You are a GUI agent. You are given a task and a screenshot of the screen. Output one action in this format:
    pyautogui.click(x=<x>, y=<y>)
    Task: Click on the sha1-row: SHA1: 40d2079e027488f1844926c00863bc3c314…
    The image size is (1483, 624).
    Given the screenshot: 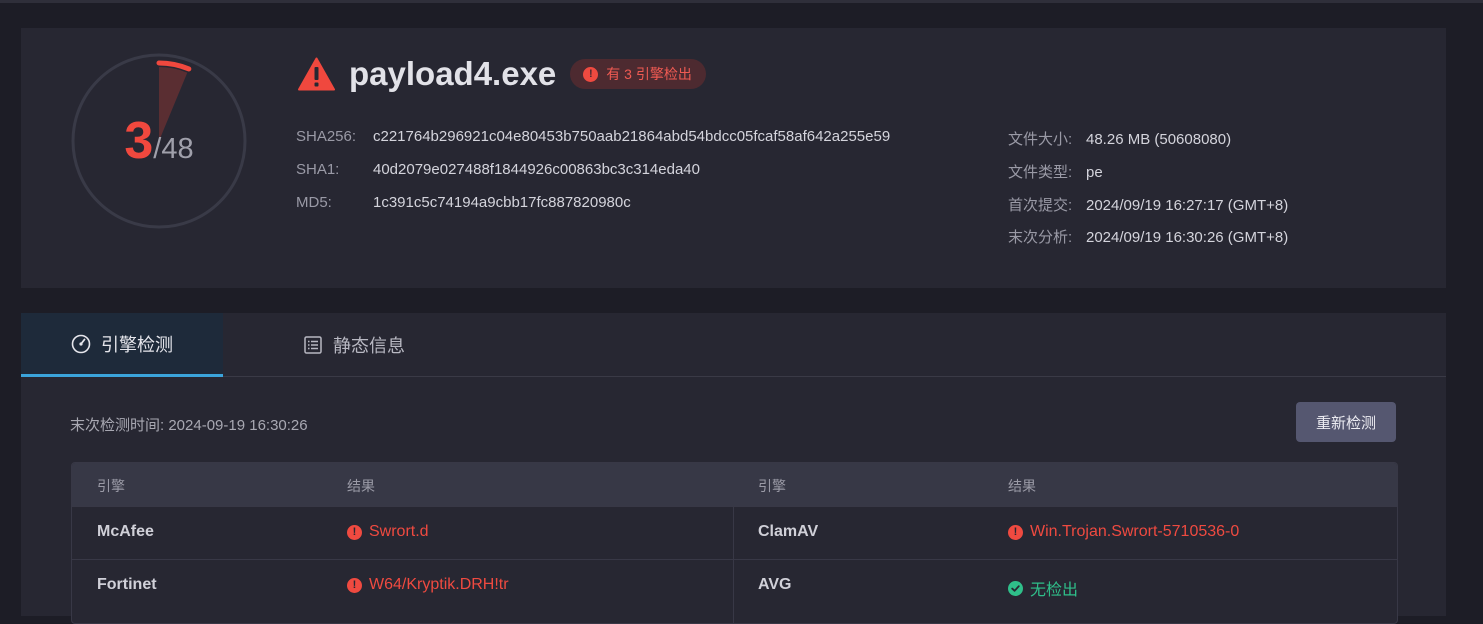 What is the action you would take?
    pyautogui.click(x=498, y=169)
    